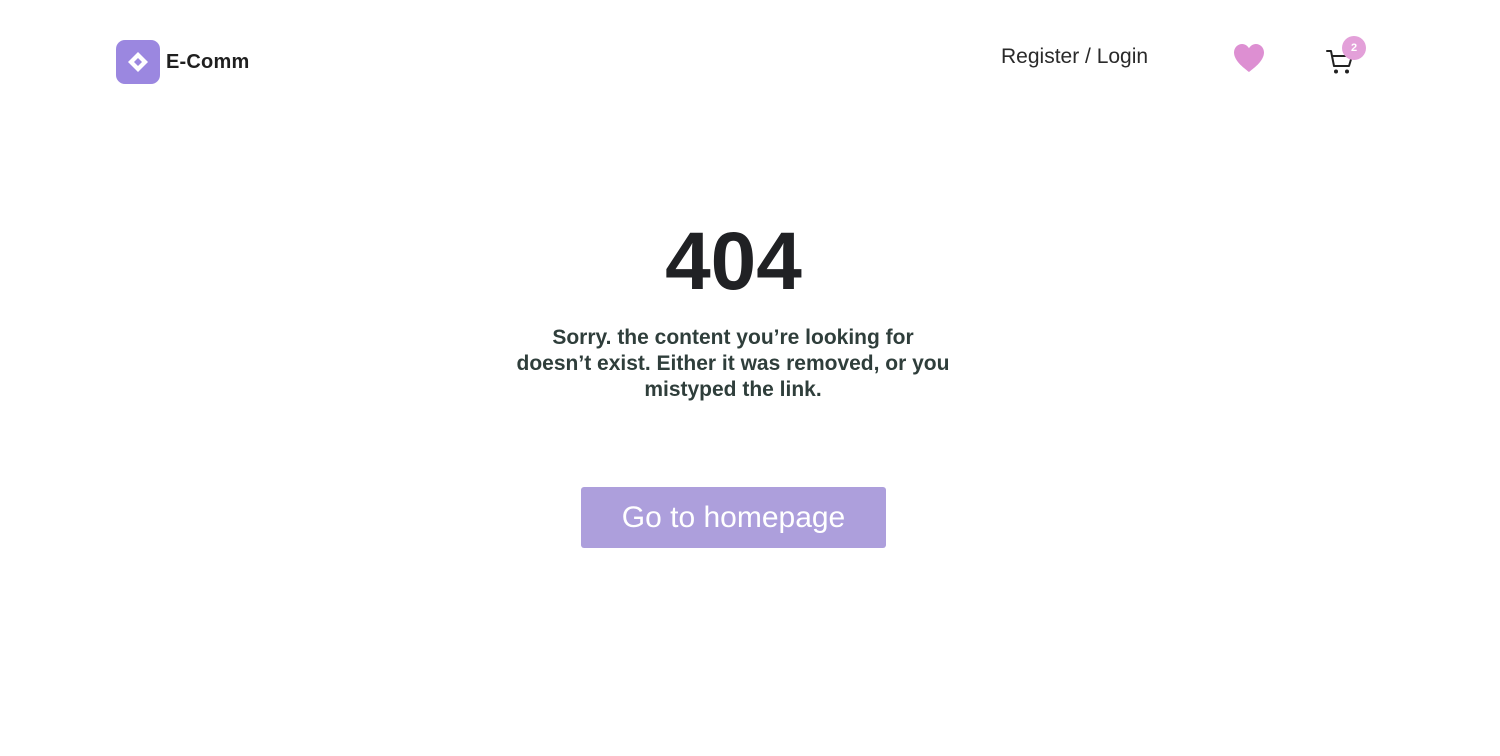 The height and width of the screenshot is (756, 1500). What do you see at coordinates (1354, 48) in the screenshot?
I see `cart-count-badge: 2` at bounding box center [1354, 48].